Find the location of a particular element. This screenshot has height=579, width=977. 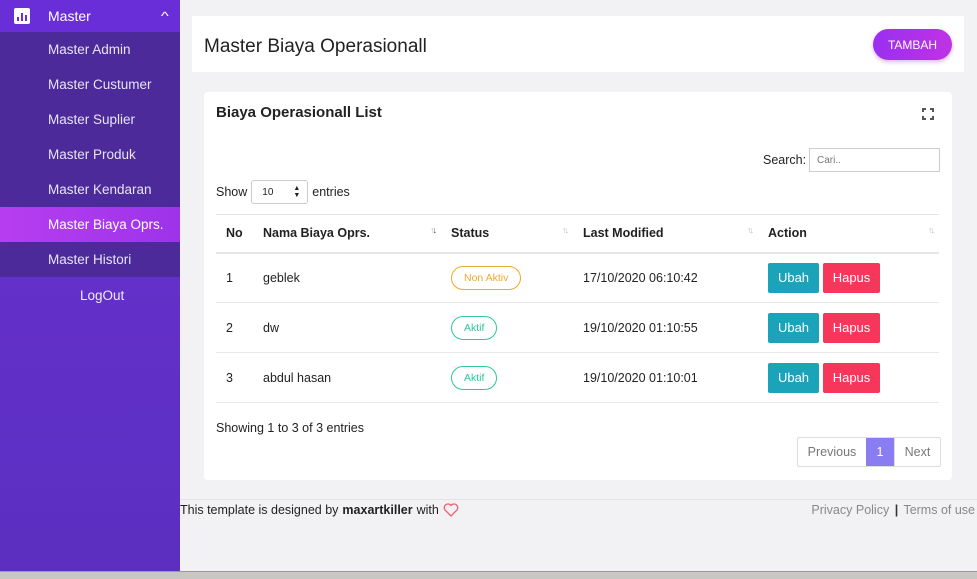

previous-page-button: Previous is located at coordinates (832, 452).